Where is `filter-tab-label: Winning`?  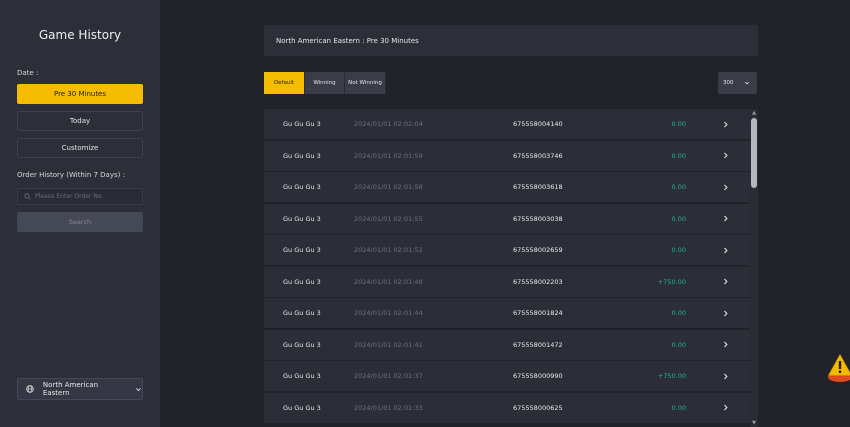
filter-tab-label: Winning is located at coordinates (324, 83).